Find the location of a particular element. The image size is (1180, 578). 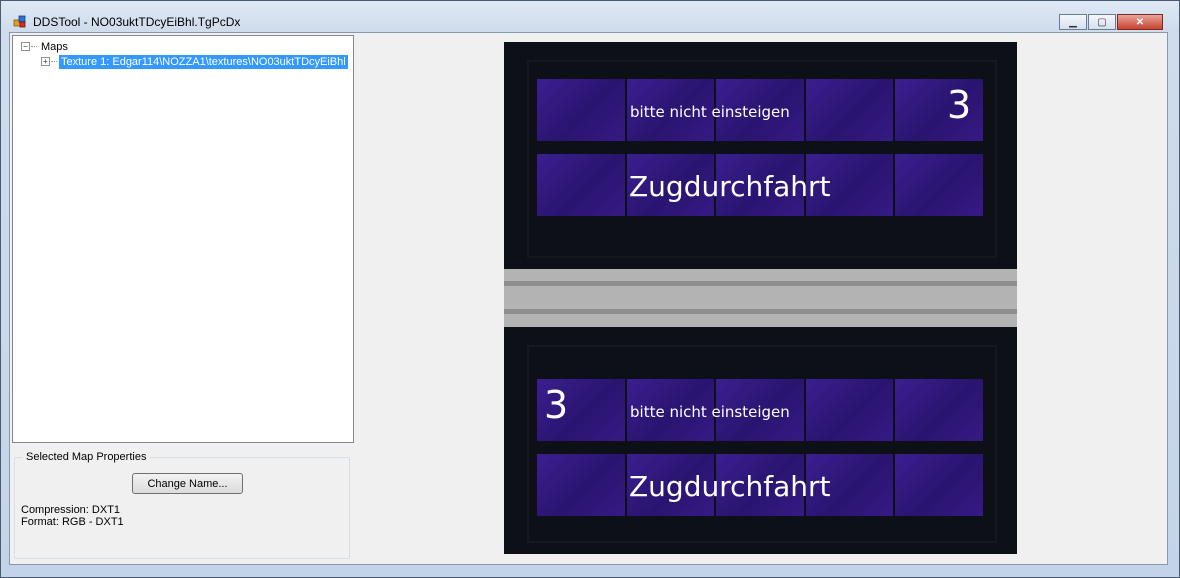

minimize-button: ▁ is located at coordinates (1073, 22).